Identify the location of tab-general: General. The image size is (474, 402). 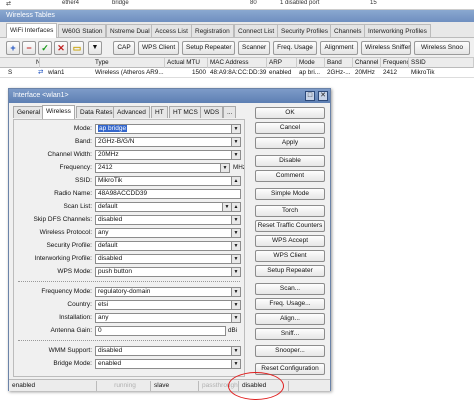
(29, 112).